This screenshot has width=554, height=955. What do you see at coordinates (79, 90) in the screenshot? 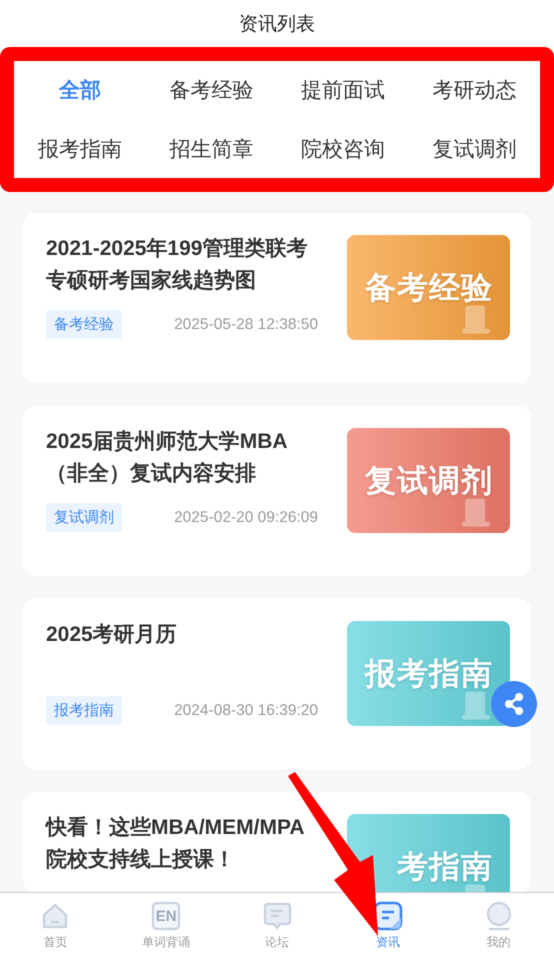
I see `category-tab: 全部` at bounding box center [79, 90].